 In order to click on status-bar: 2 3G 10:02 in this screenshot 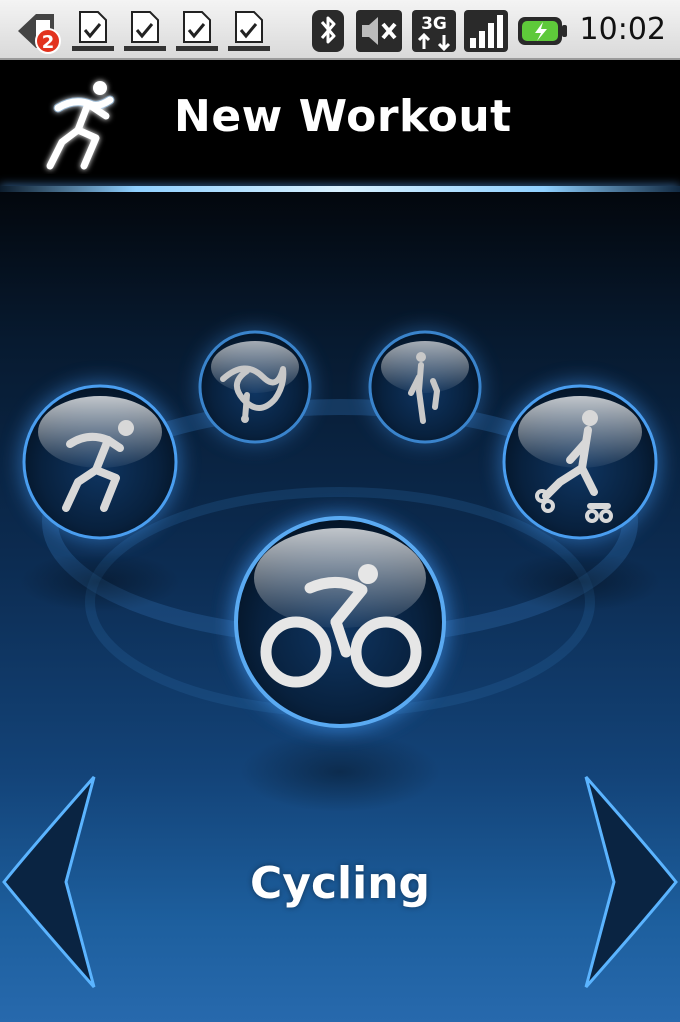, I will do `click(340, 30)`.